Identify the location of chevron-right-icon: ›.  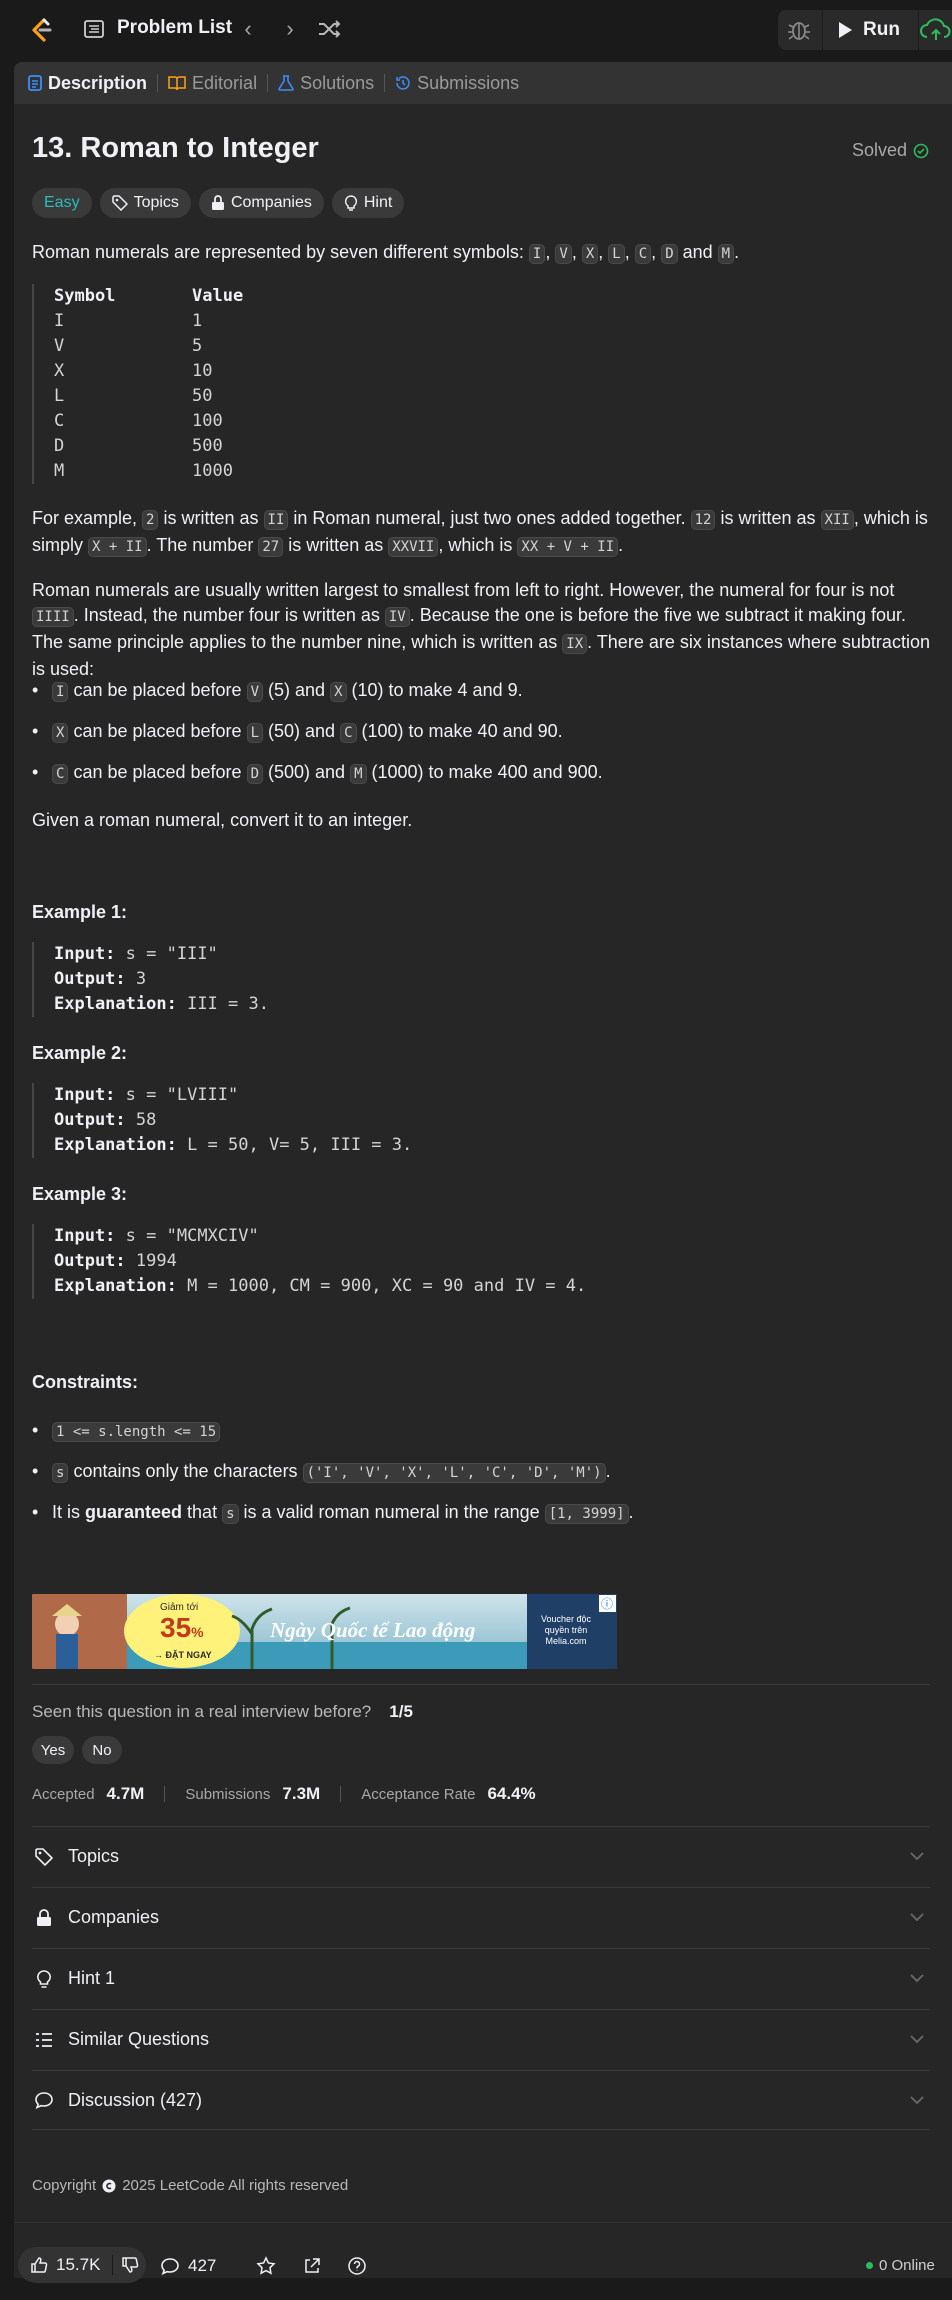
(290, 29).